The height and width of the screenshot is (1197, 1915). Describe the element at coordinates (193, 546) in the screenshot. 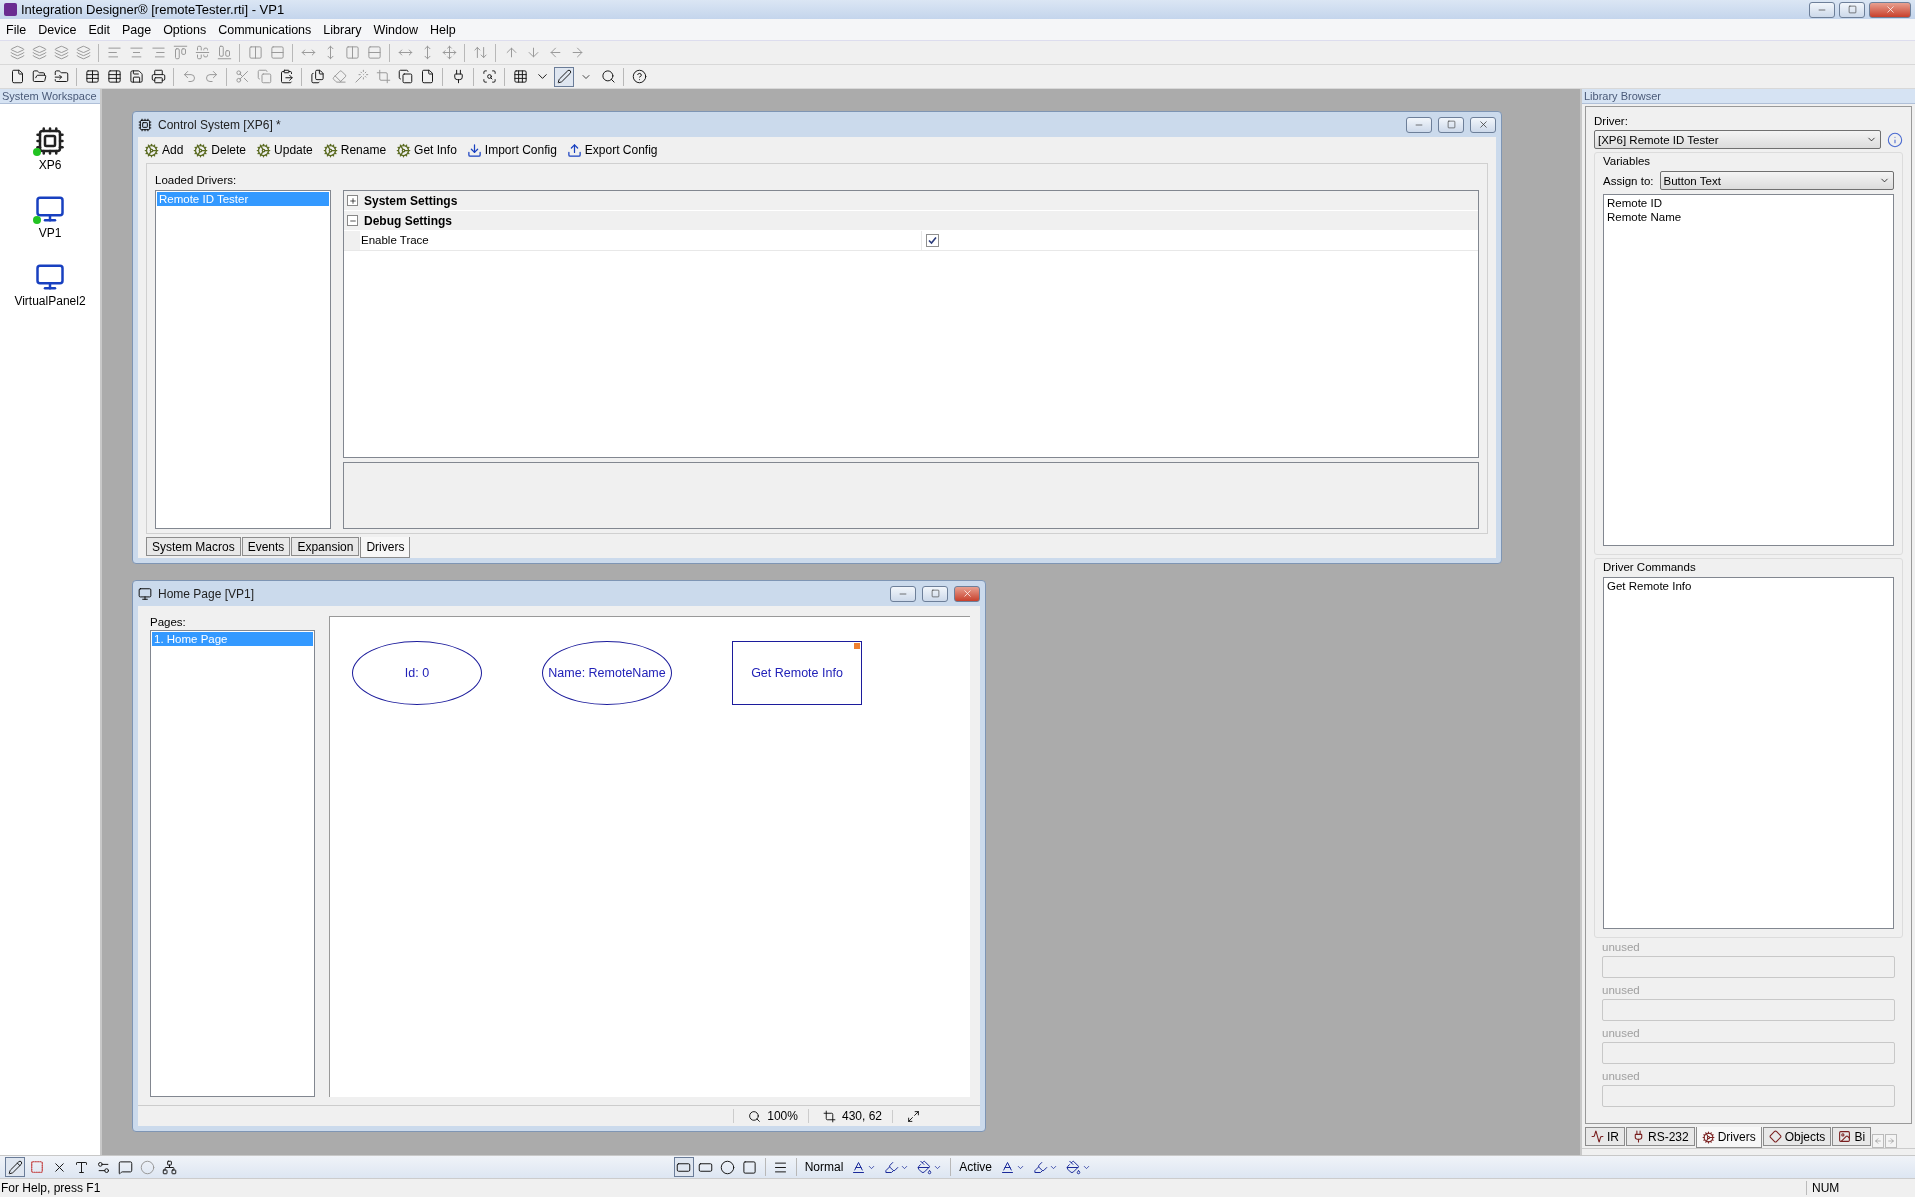

I see `tab: System Macros` at that location.